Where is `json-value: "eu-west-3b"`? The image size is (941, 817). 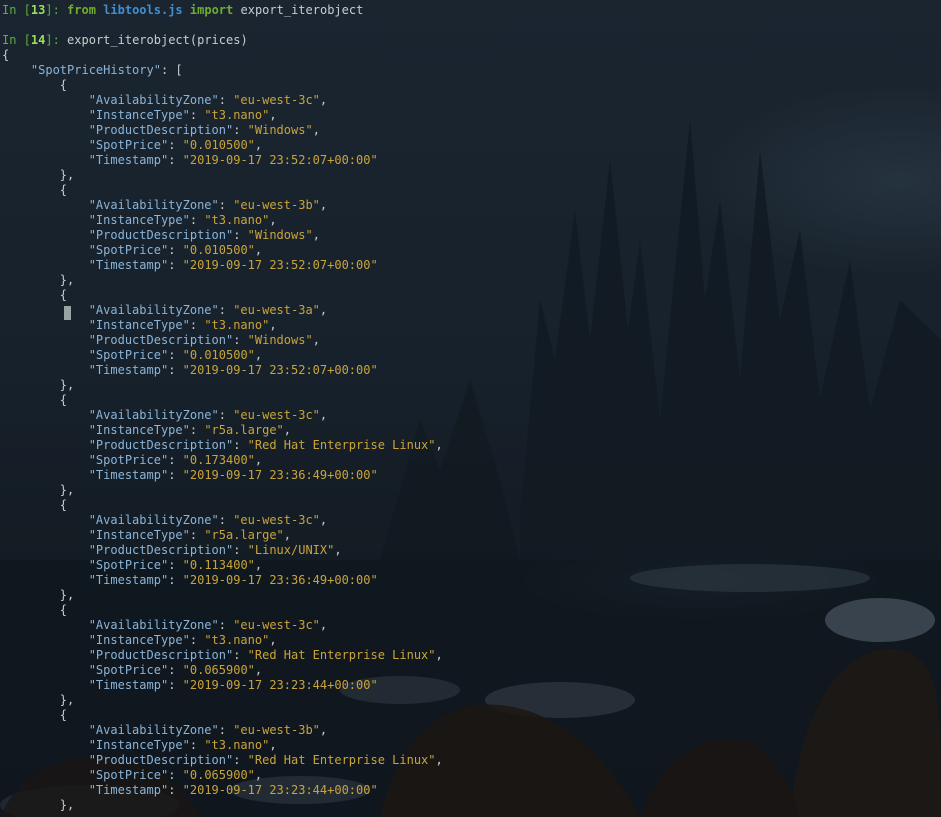
json-value: "eu-west-3b" is located at coordinates (276, 205).